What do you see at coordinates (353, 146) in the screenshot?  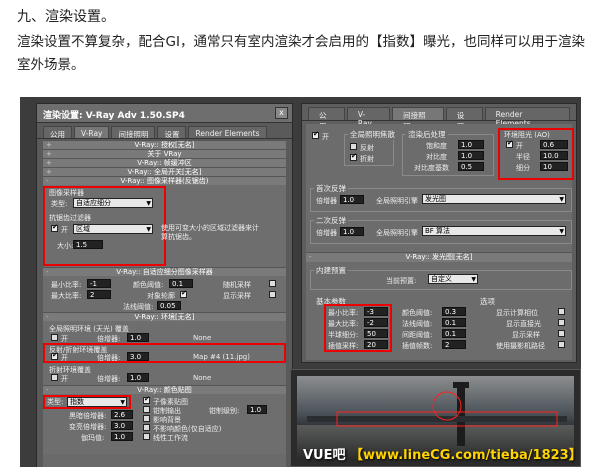 I see `reflective-checkbox` at bounding box center [353, 146].